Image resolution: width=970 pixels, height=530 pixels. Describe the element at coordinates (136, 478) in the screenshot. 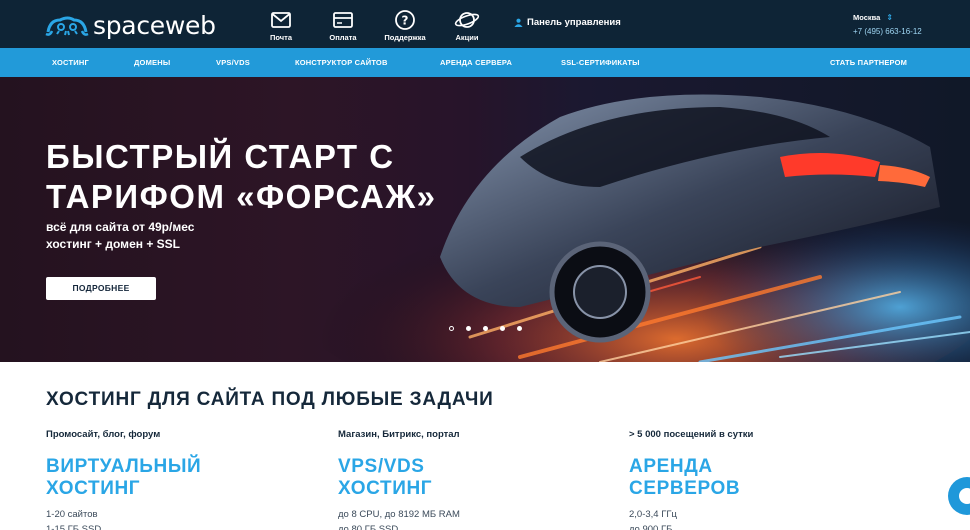

I see `plan-name-link: ВИРТУАЛЬНЫЙ ХОСТИНГ` at that location.